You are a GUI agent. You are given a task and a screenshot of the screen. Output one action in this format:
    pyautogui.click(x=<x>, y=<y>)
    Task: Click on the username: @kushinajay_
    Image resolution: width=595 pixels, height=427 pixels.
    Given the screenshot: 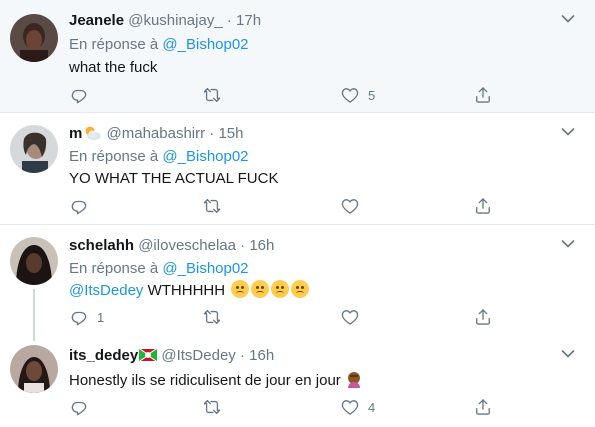 What is the action you would take?
    pyautogui.click(x=175, y=20)
    